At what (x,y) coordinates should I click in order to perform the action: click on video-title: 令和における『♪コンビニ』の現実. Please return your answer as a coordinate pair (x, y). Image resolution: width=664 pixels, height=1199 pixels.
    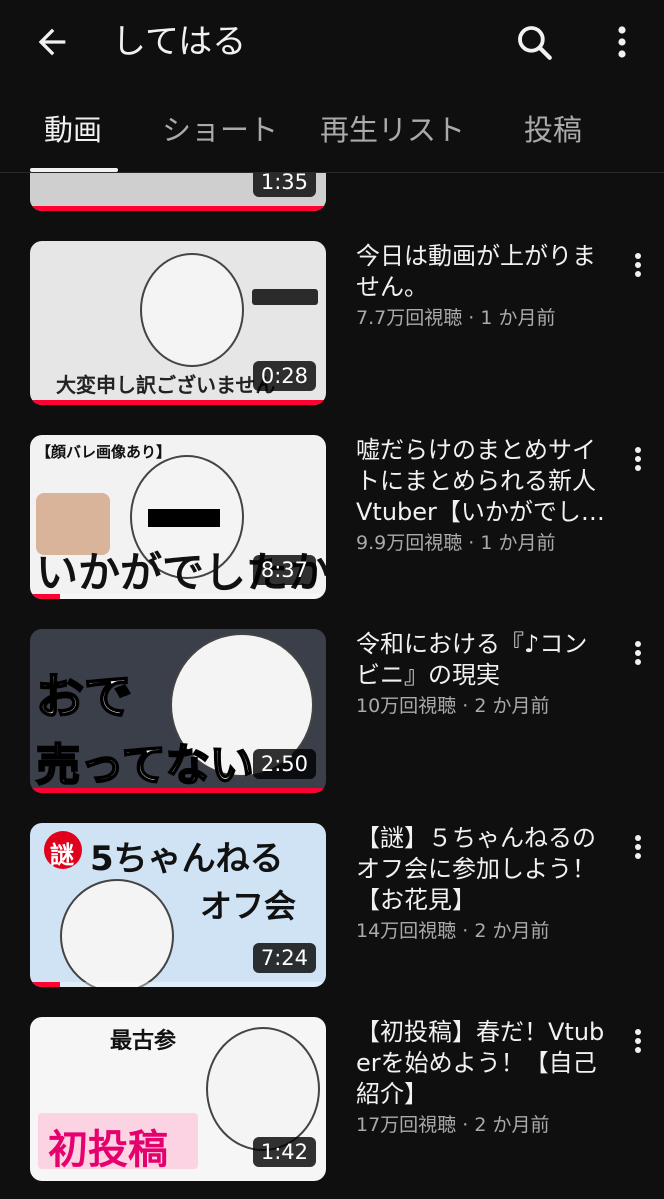
    Looking at the image, I should click on (481, 660).